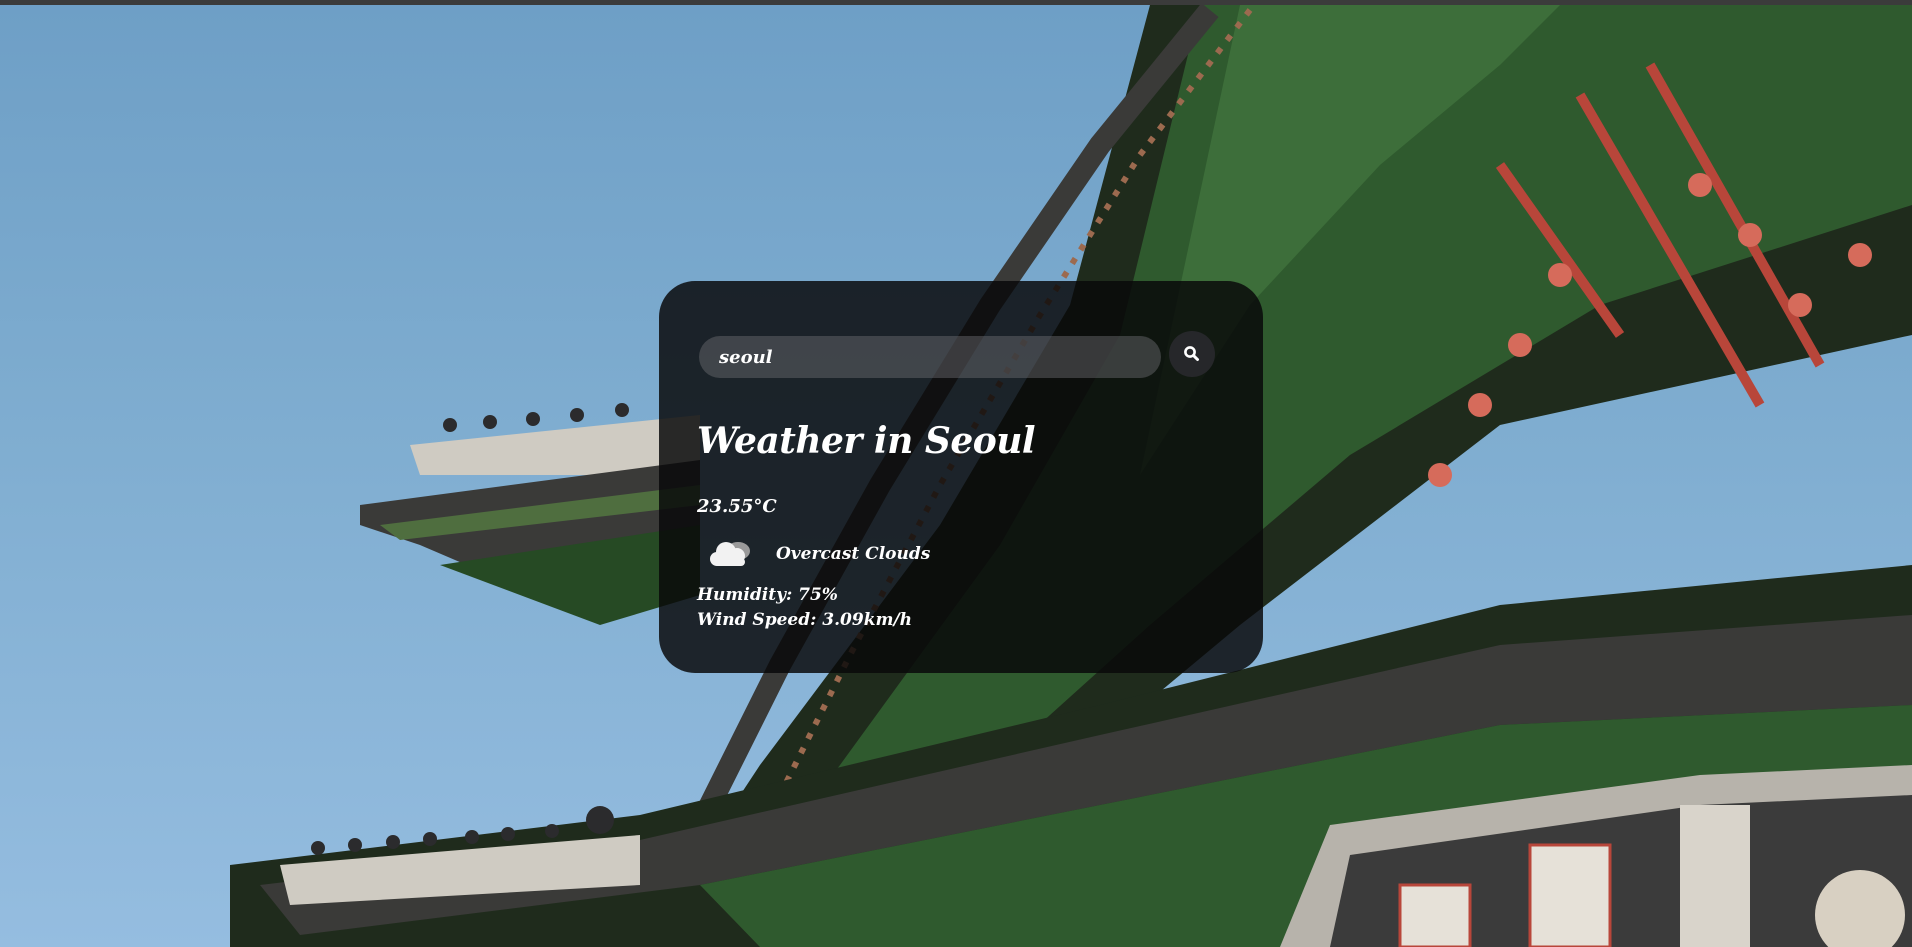 The width and height of the screenshot is (1912, 947). I want to click on search-button, so click(1192, 354).